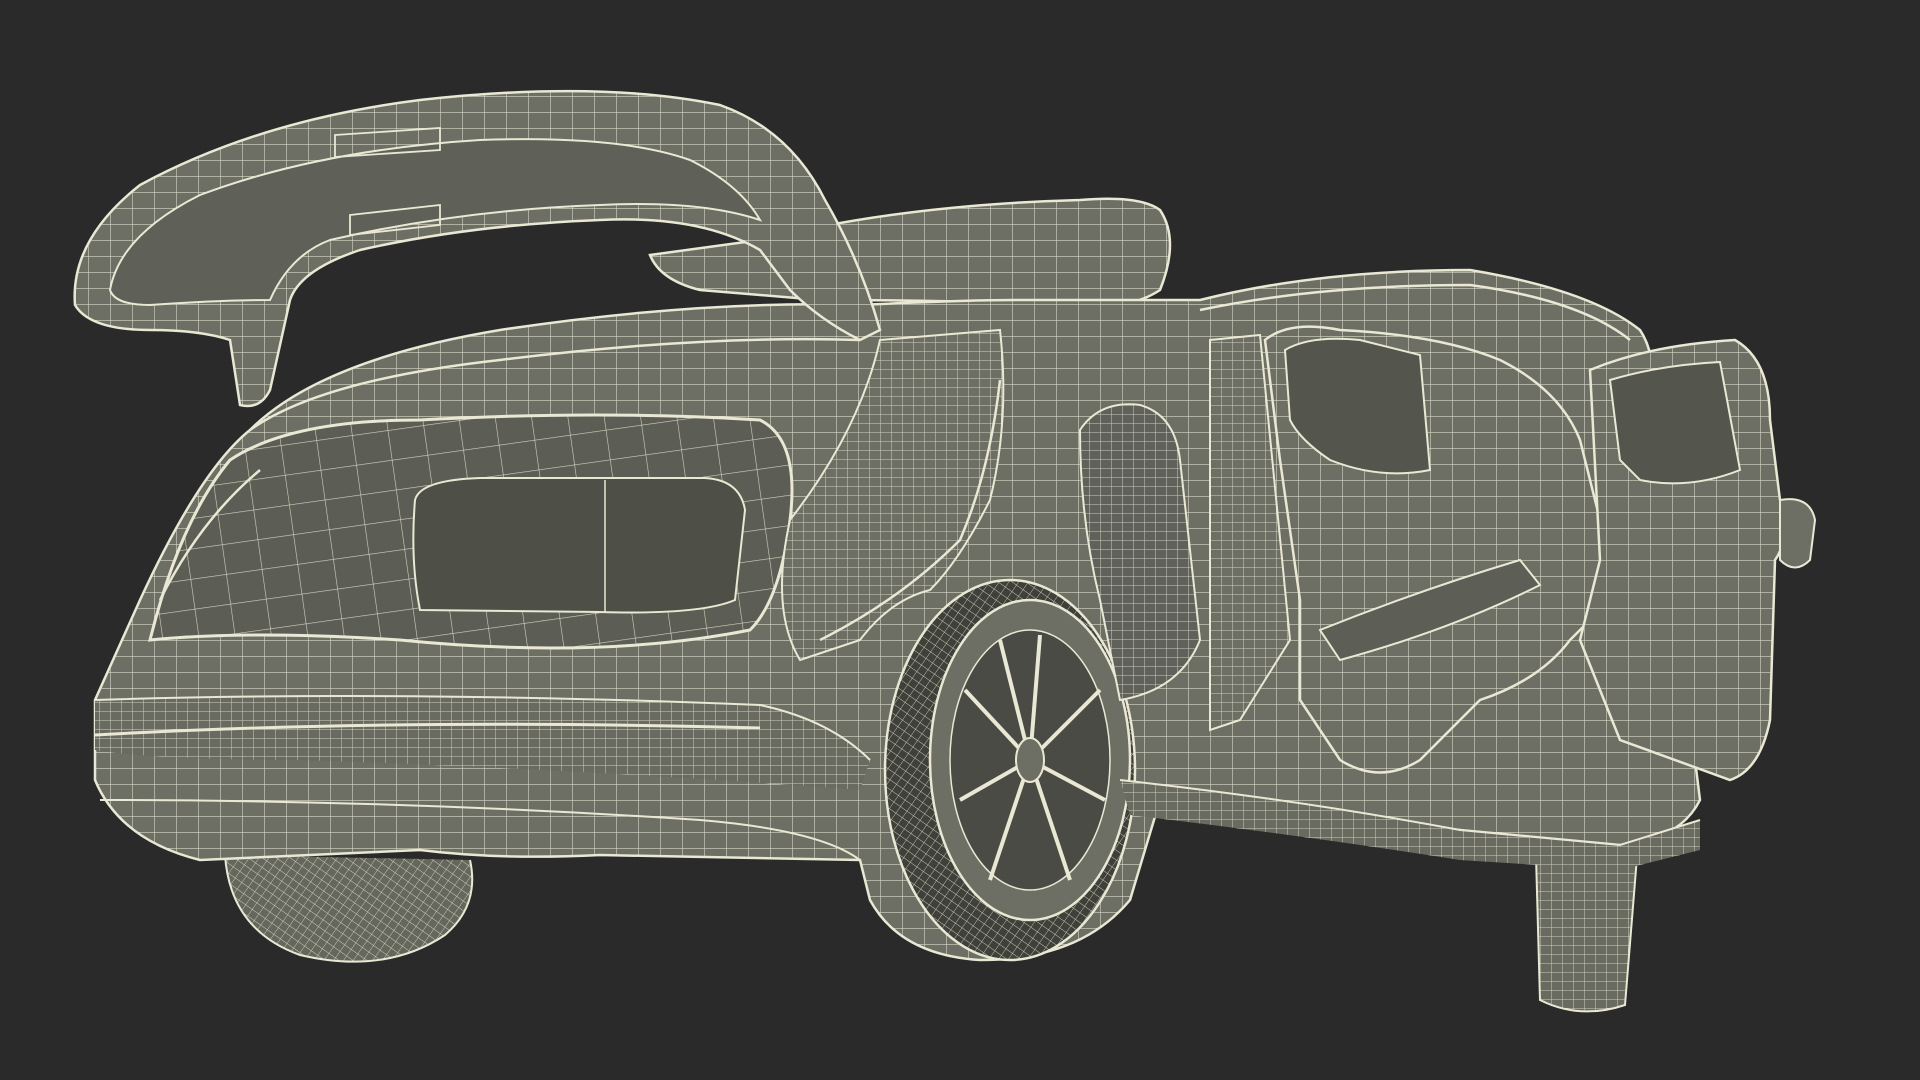  What do you see at coordinates (471, 531) in the screenshot?
I see `trunk-opening` at bounding box center [471, 531].